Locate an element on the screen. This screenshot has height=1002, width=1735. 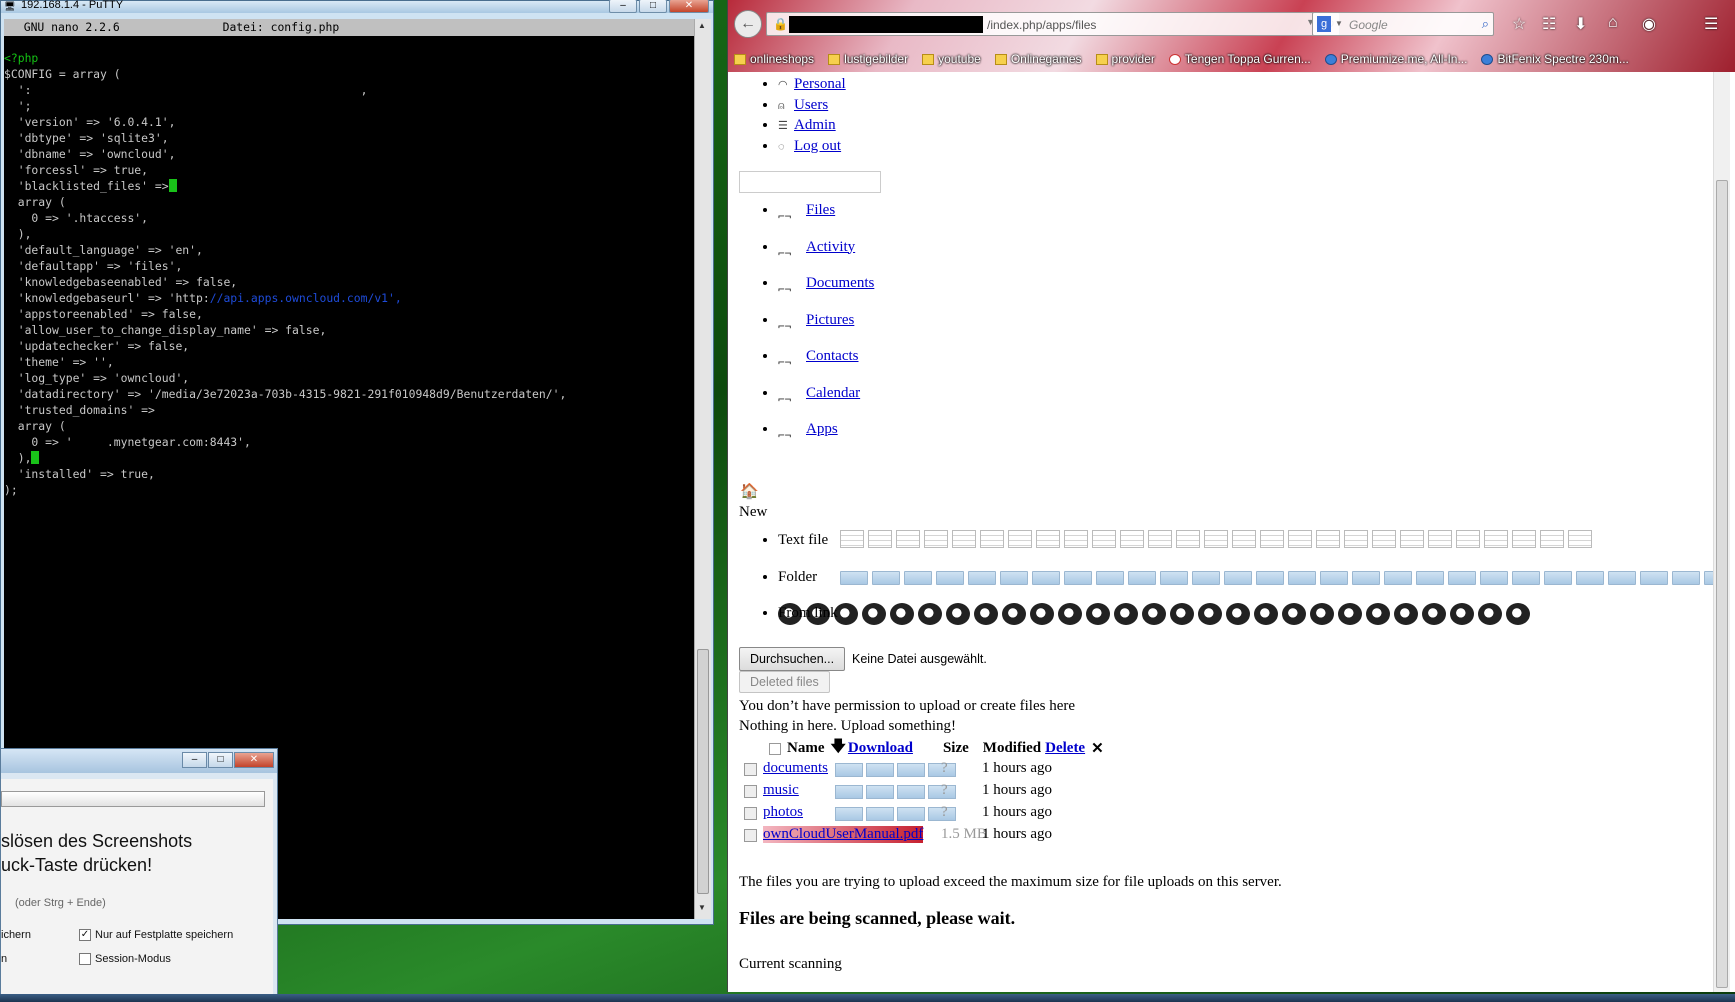
select-all-checkbox is located at coordinates (775, 748).